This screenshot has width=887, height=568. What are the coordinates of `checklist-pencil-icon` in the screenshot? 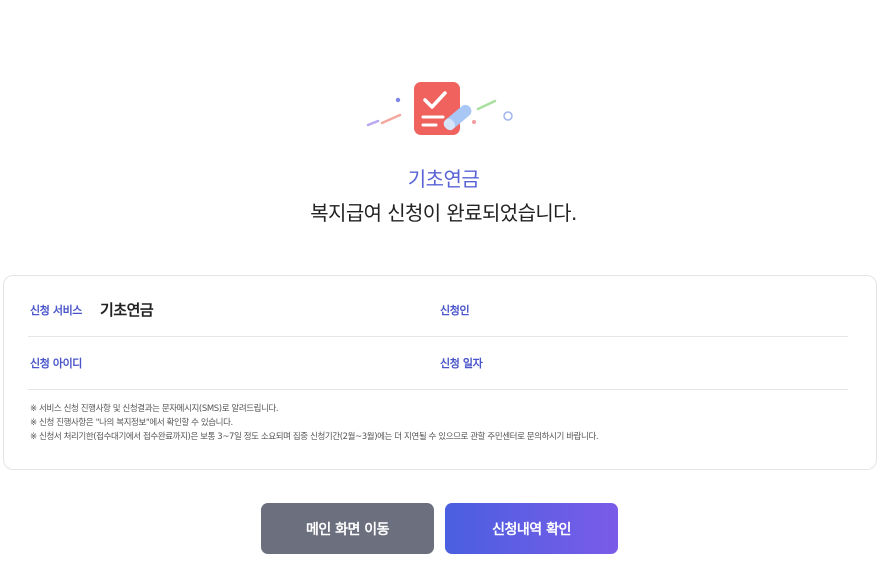 It's located at (439, 108).